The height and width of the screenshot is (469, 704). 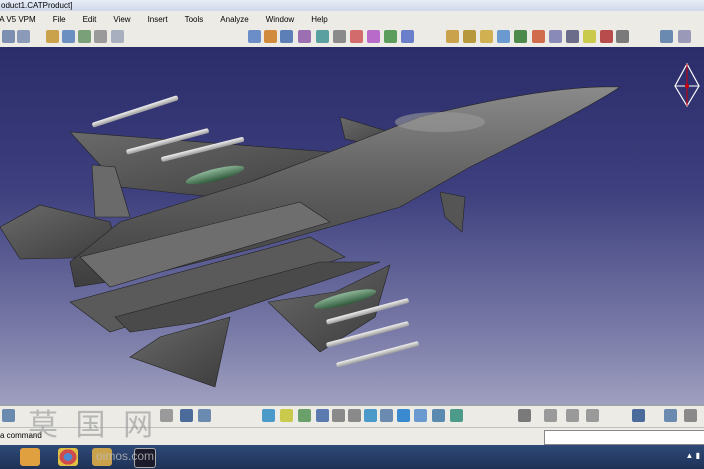 What do you see at coordinates (117, 36) in the screenshot?
I see `cut-icon` at bounding box center [117, 36].